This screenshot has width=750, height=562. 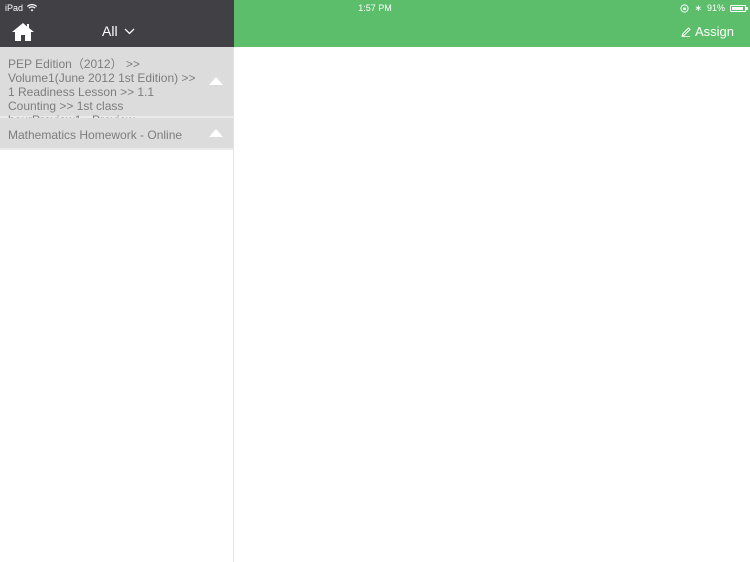 What do you see at coordinates (110, 31) in the screenshot?
I see `filter-label: All` at bounding box center [110, 31].